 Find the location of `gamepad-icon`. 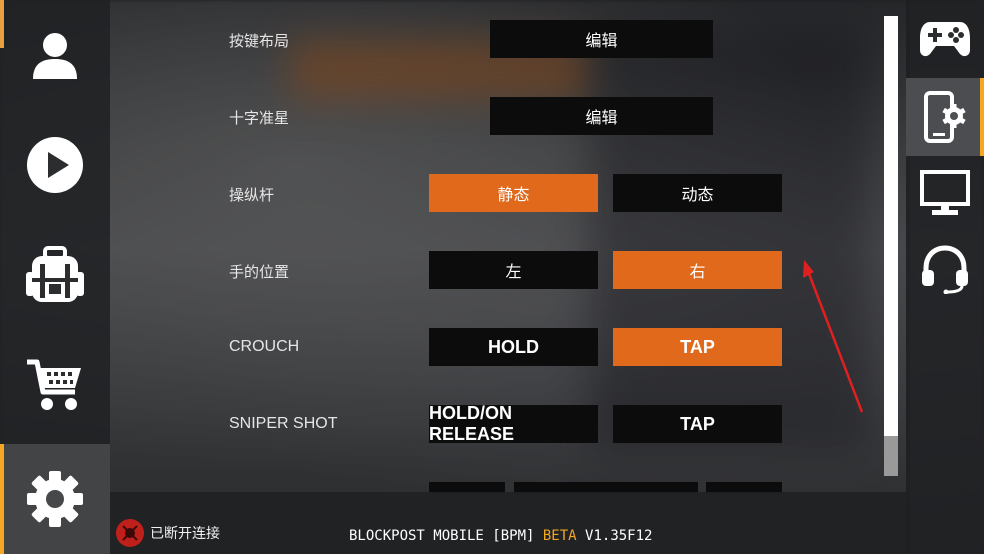

gamepad-icon is located at coordinates (945, 39).